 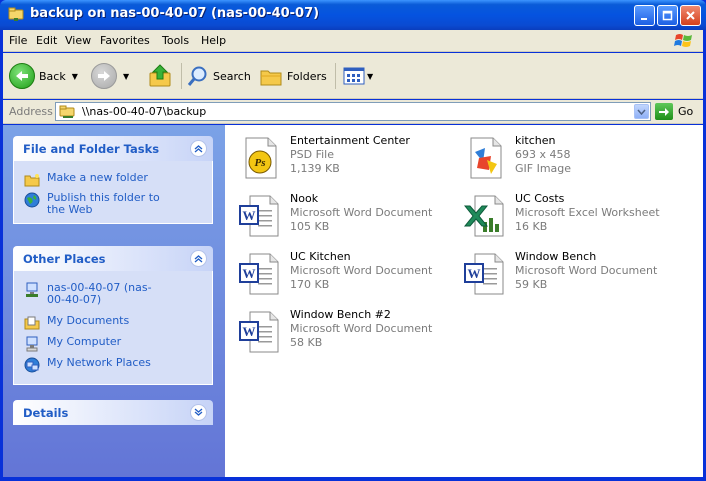 What do you see at coordinates (76, 323) in the screenshot?
I see `place-my-documents: My Documents` at bounding box center [76, 323].